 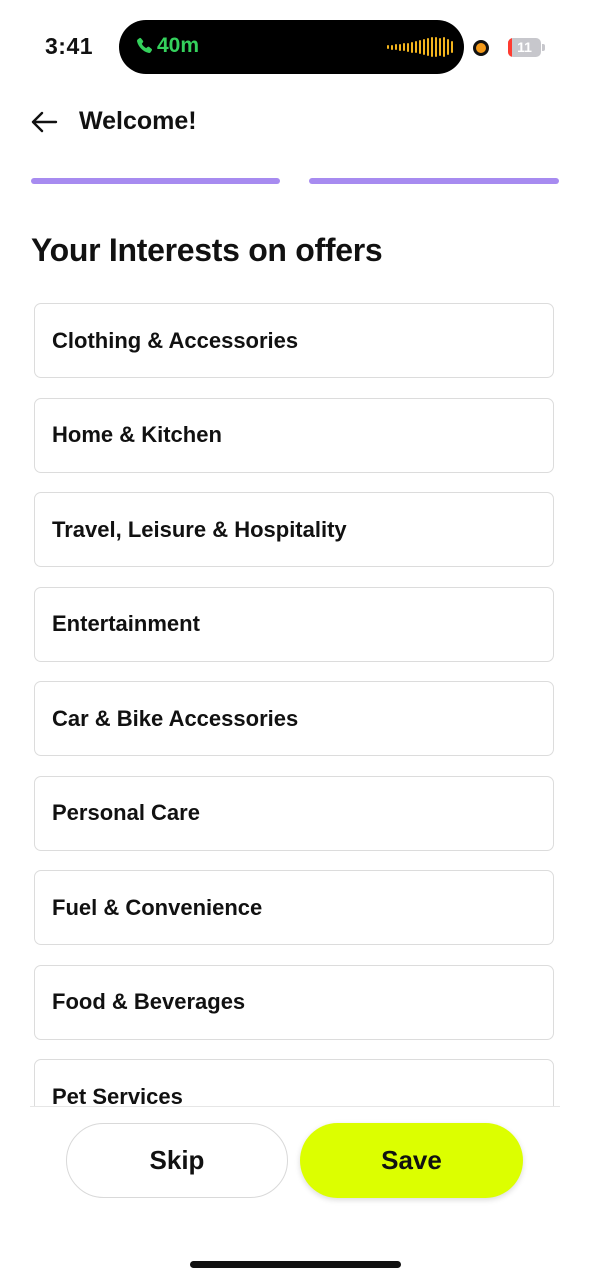 I want to click on interest-item: Fuel & Convenience, so click(x=294, y=907).